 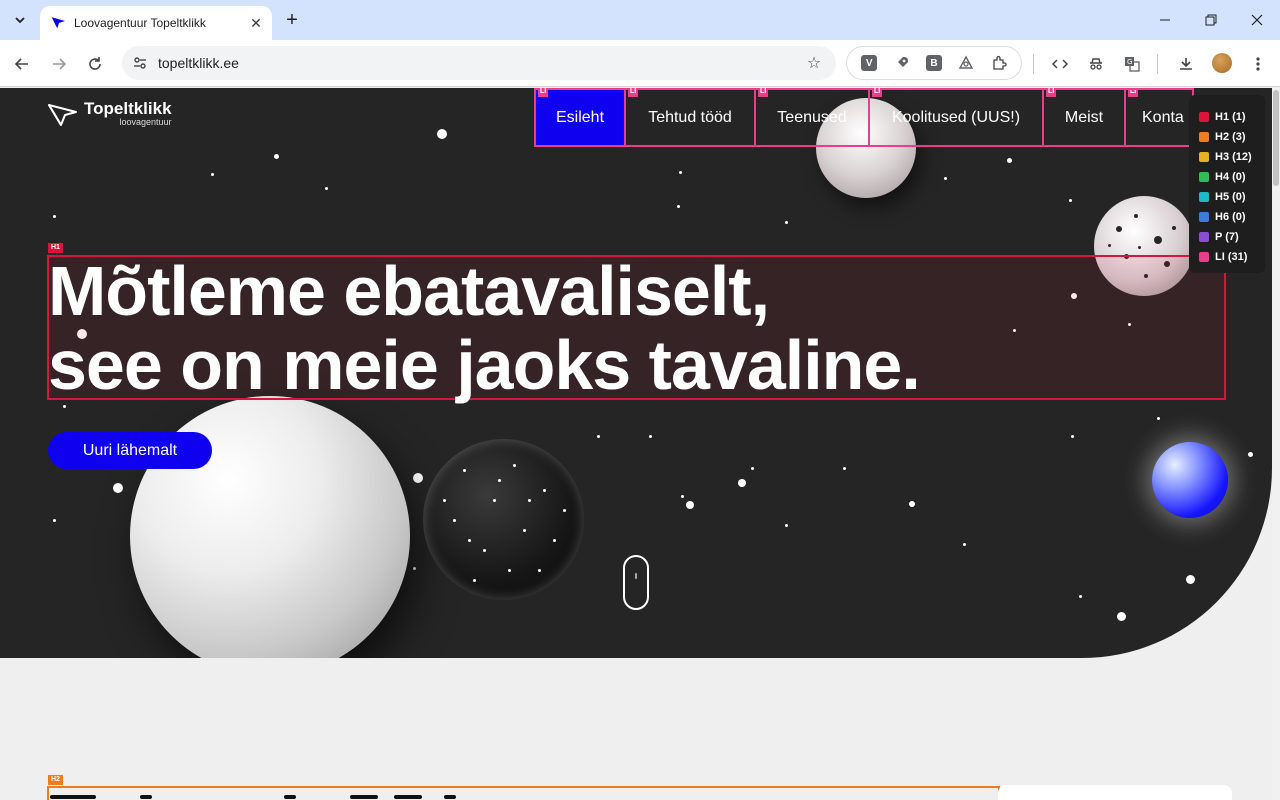 I want to click on menu-kebab-icon, so click(x=1258, y=64).